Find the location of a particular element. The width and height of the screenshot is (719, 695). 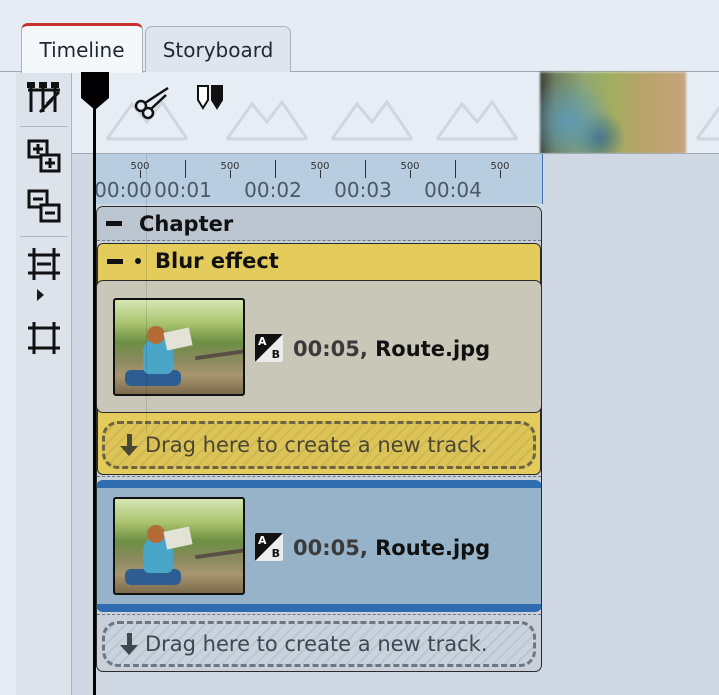

chapter-title: Chapter is located at coordinates (186, 223).